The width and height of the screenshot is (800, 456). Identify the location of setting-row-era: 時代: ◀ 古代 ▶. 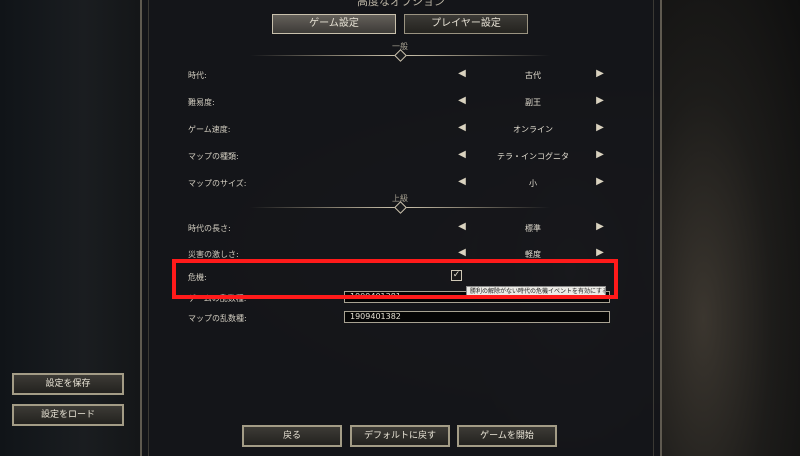
(403, 75).